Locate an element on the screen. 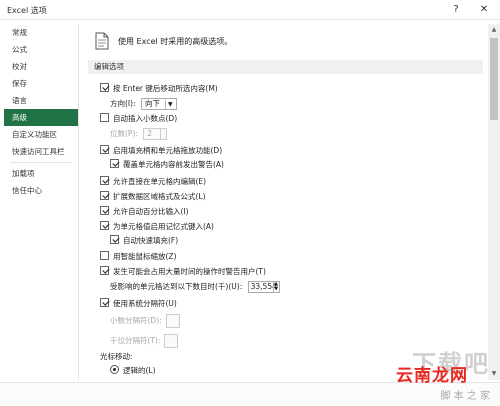 The image size is (500, 406). places-stepper: 2 is located at coordinates (155, 134).